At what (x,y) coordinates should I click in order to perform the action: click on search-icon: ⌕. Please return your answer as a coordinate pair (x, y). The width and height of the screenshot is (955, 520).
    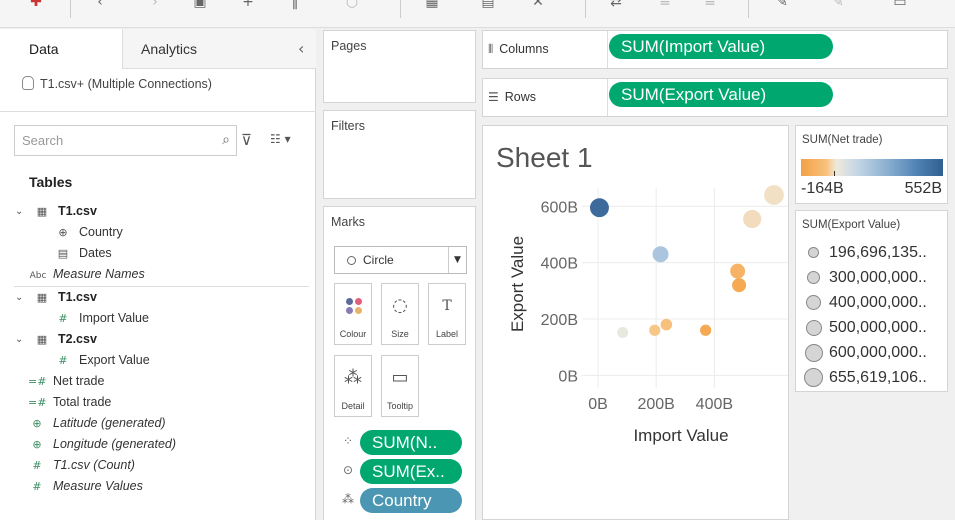
    Looking at the image, I should click on (226, 140).